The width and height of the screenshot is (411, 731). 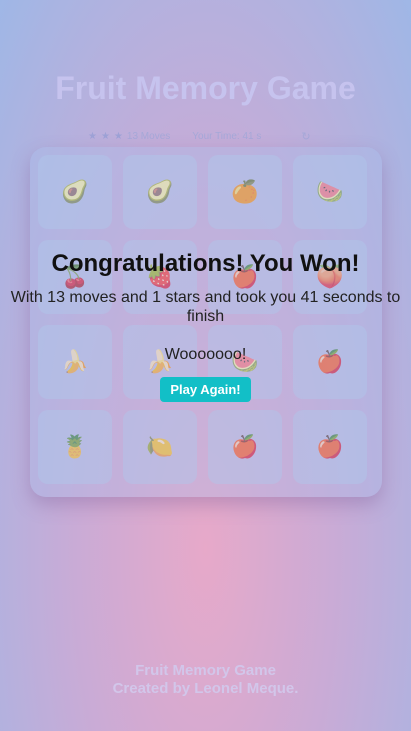 I want to click on congrats-heading: Congratulations! You Won!, so click(x=205, y=263).